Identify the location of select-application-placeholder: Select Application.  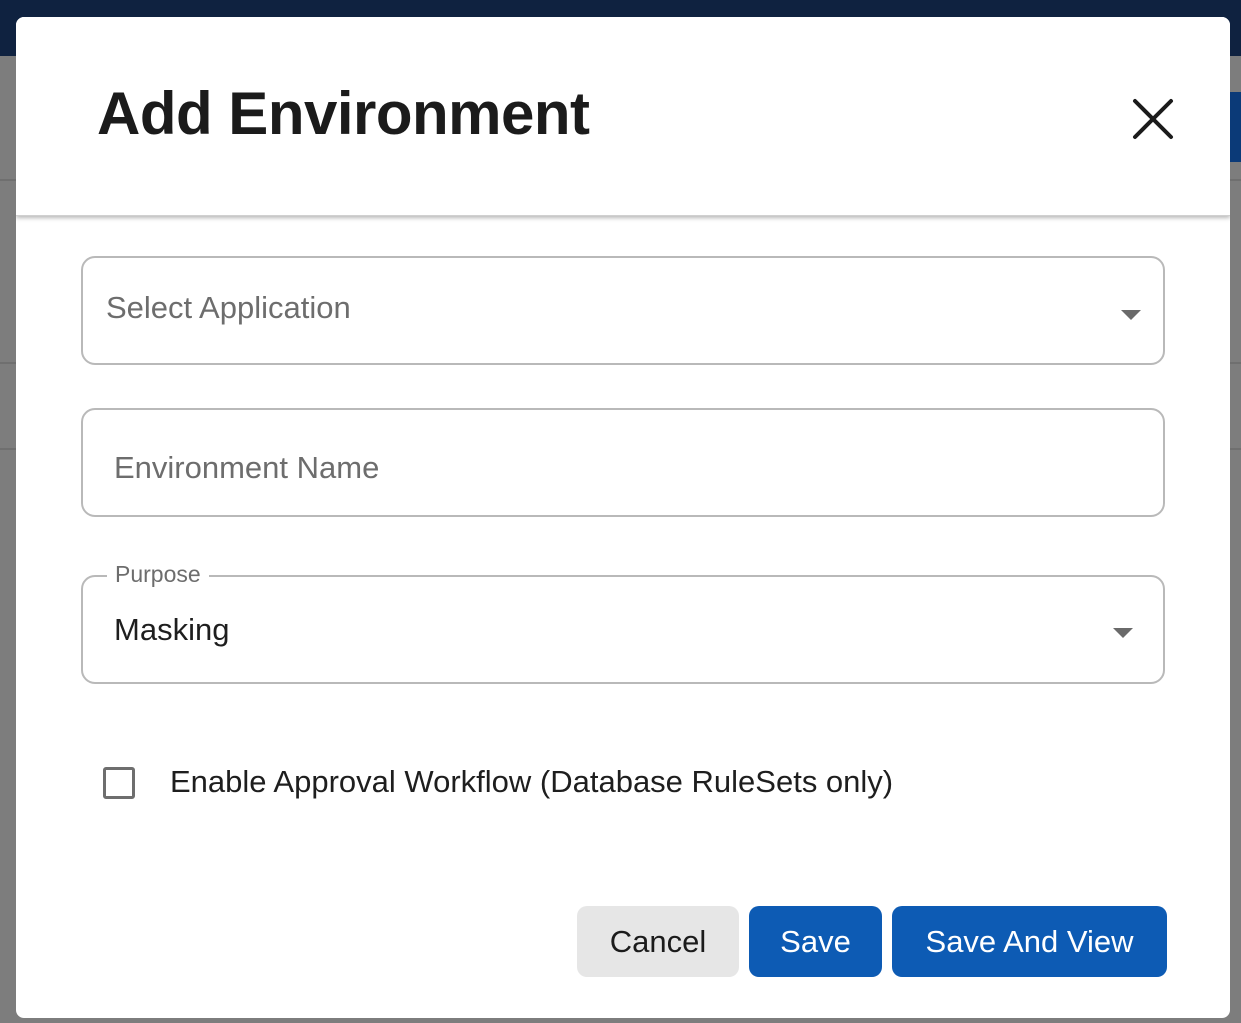
(228, 307).